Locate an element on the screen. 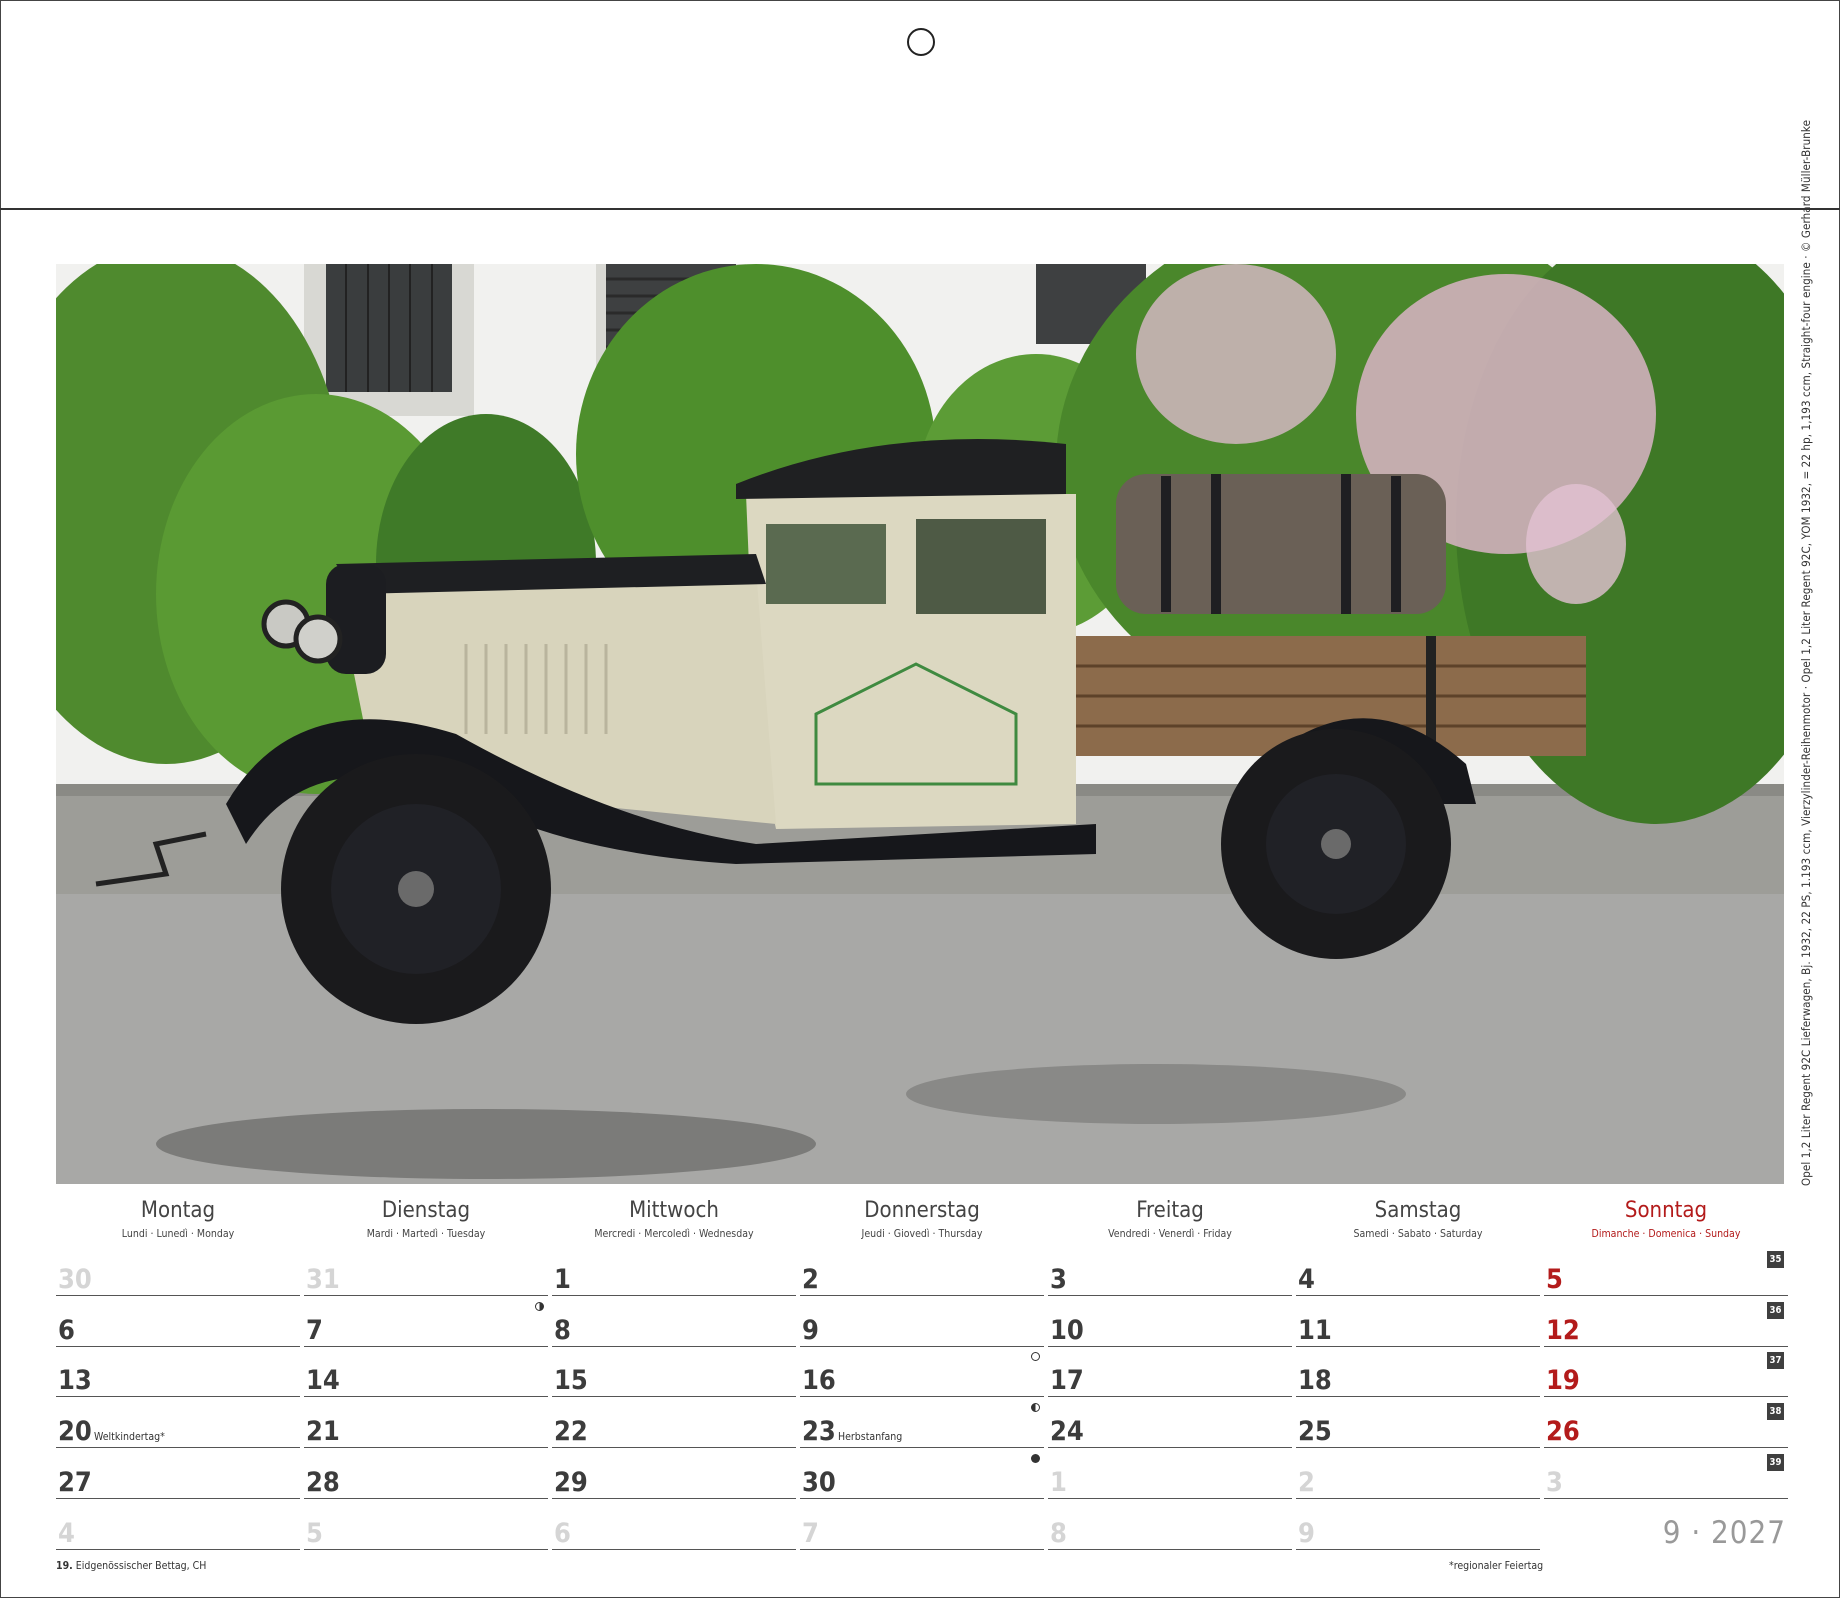  day-cell: 10 is located at coordinates (1170, 1321).